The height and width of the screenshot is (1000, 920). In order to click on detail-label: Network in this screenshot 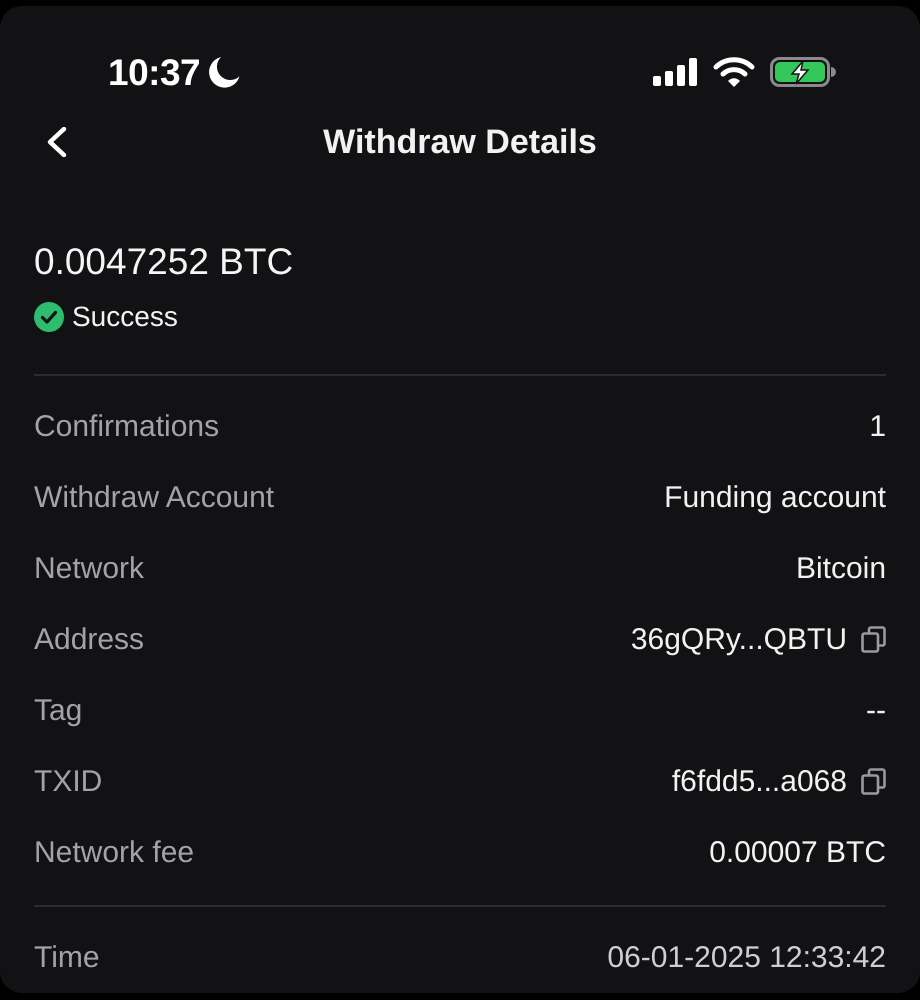, I will do `click(89, 569)`.